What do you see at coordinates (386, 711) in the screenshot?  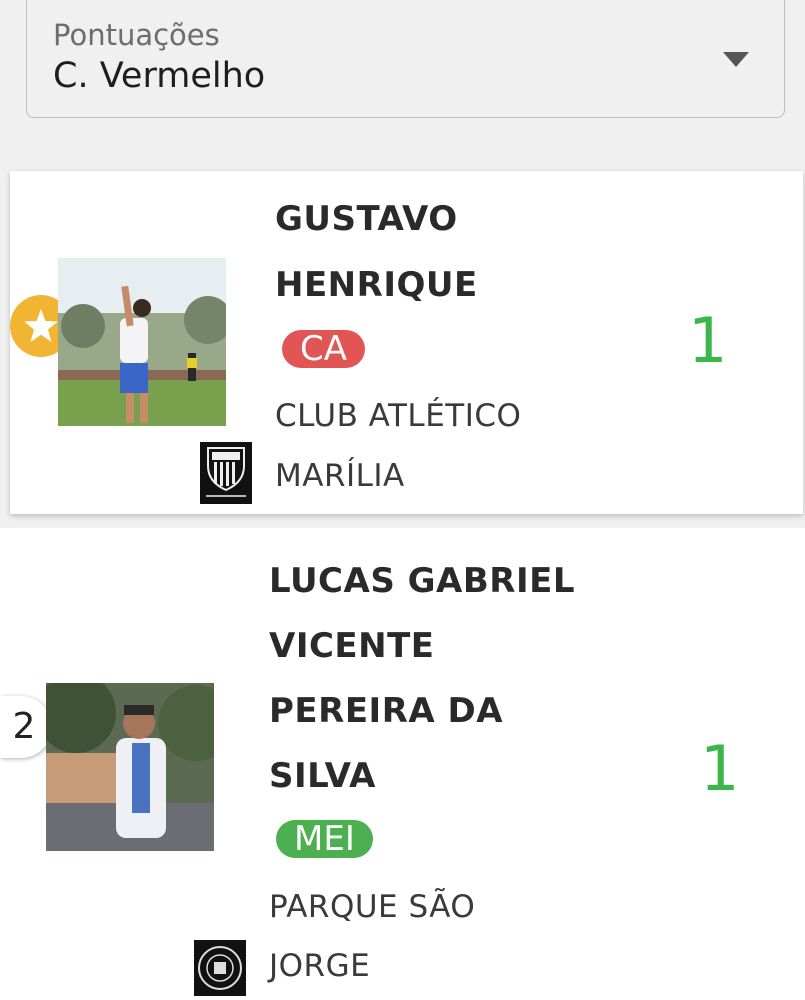 I see `player-name-line: PEREIRA DA` at bounding box center [386, 711].